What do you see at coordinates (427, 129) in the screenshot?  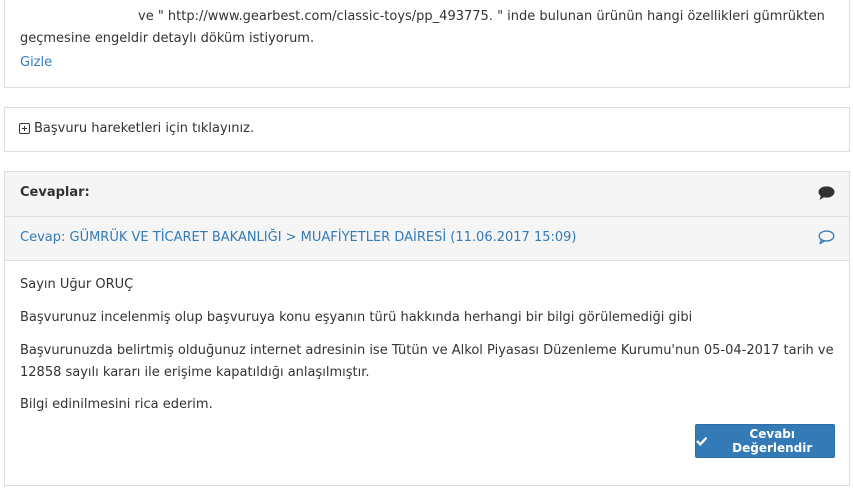 I see `history-panel: Başvuru hareketleri için tıklayınız.` at bounding box center [427, 129].